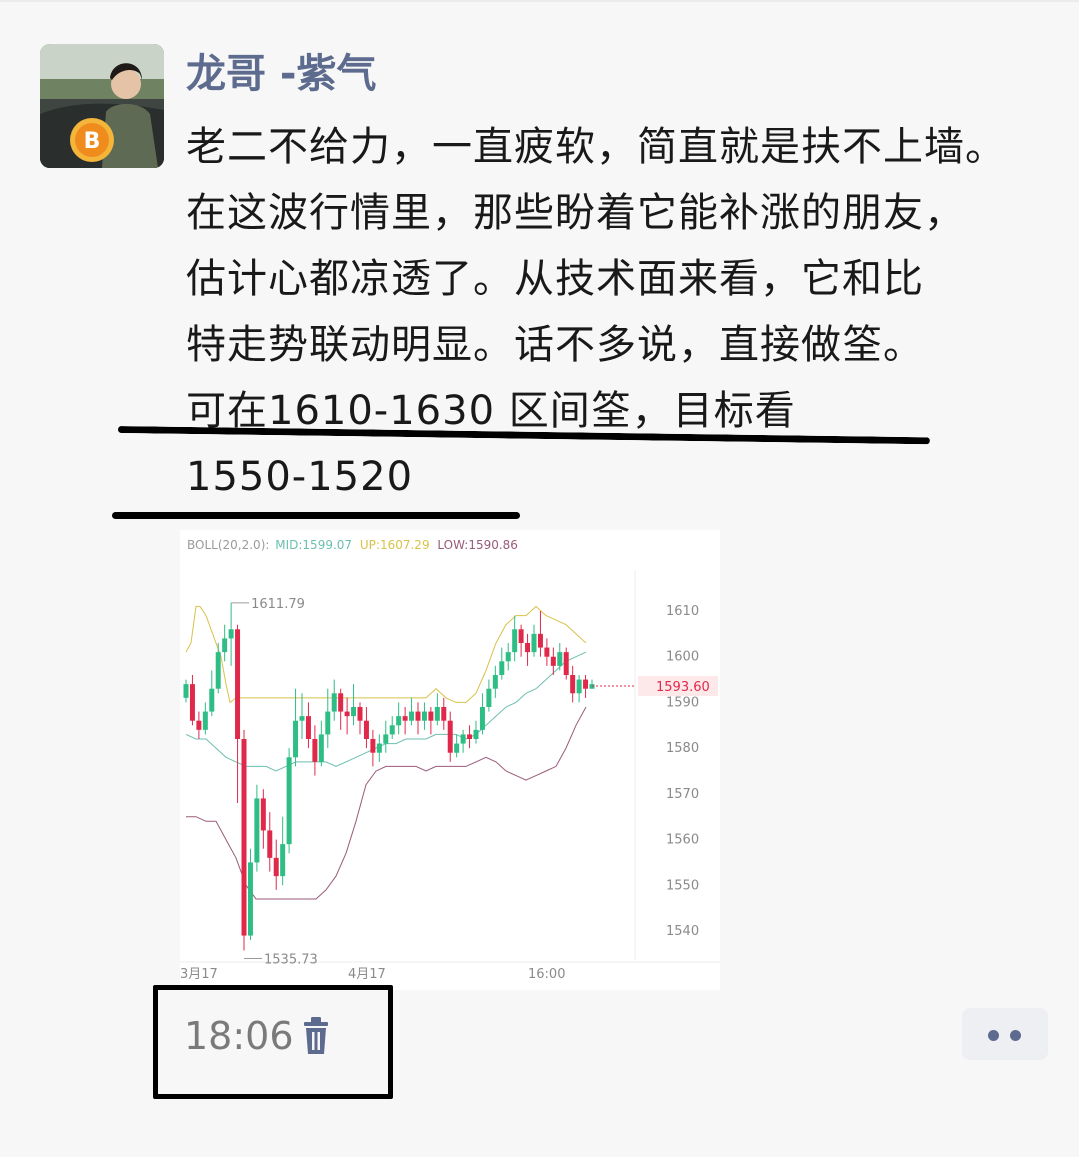  Describe the element at coordinates (546, 974) in the screenshot. I see `x-tick-label: 16:00` at that location.